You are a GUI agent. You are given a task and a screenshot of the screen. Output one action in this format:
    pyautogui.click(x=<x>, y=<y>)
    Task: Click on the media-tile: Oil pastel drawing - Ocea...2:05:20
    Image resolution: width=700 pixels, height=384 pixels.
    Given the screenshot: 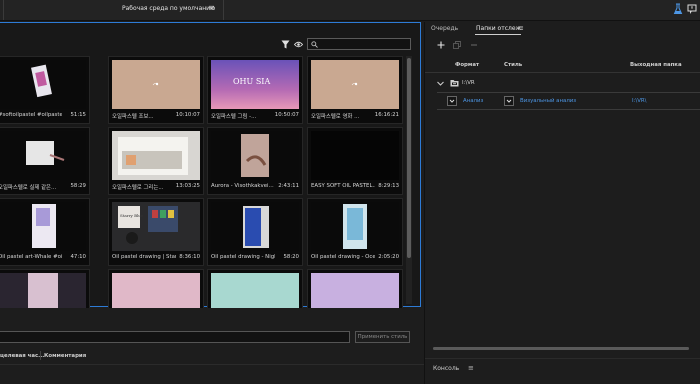 What is the action you would take?
    pyautogui.click(x=355, y=232)
    